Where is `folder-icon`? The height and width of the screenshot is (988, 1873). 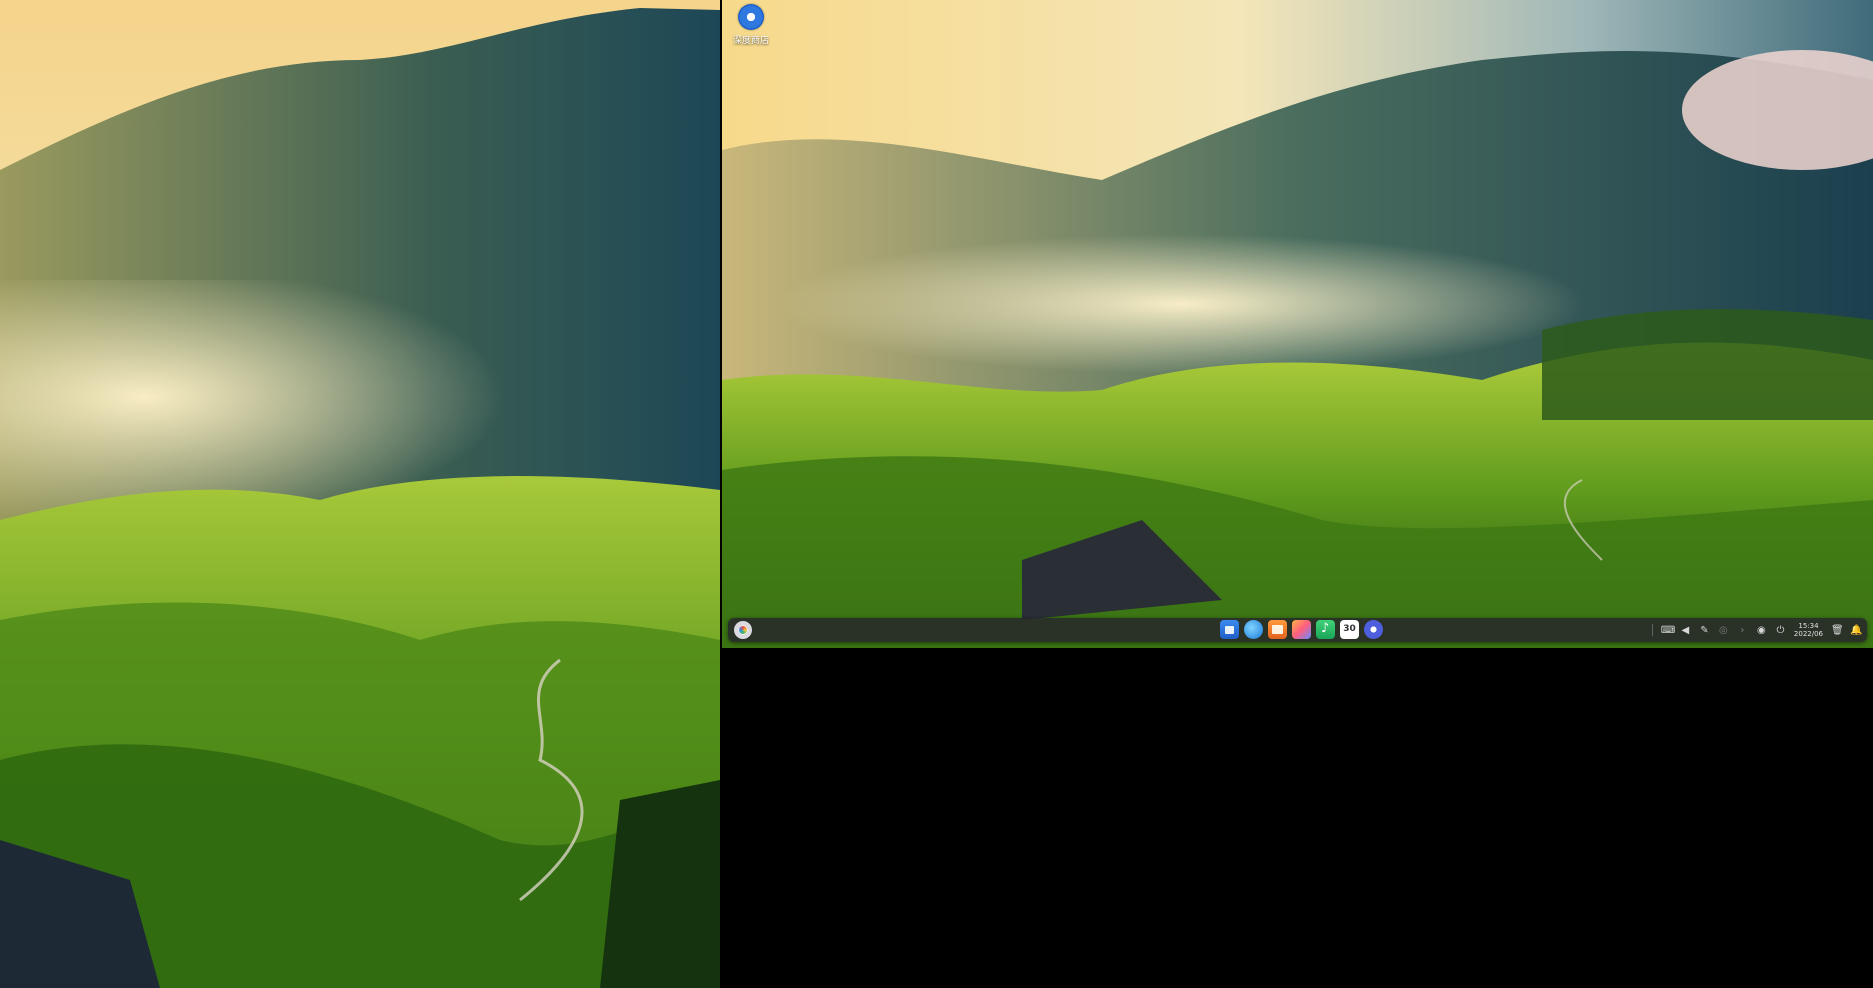 folder-icon is located at coordinates (1277, 629).